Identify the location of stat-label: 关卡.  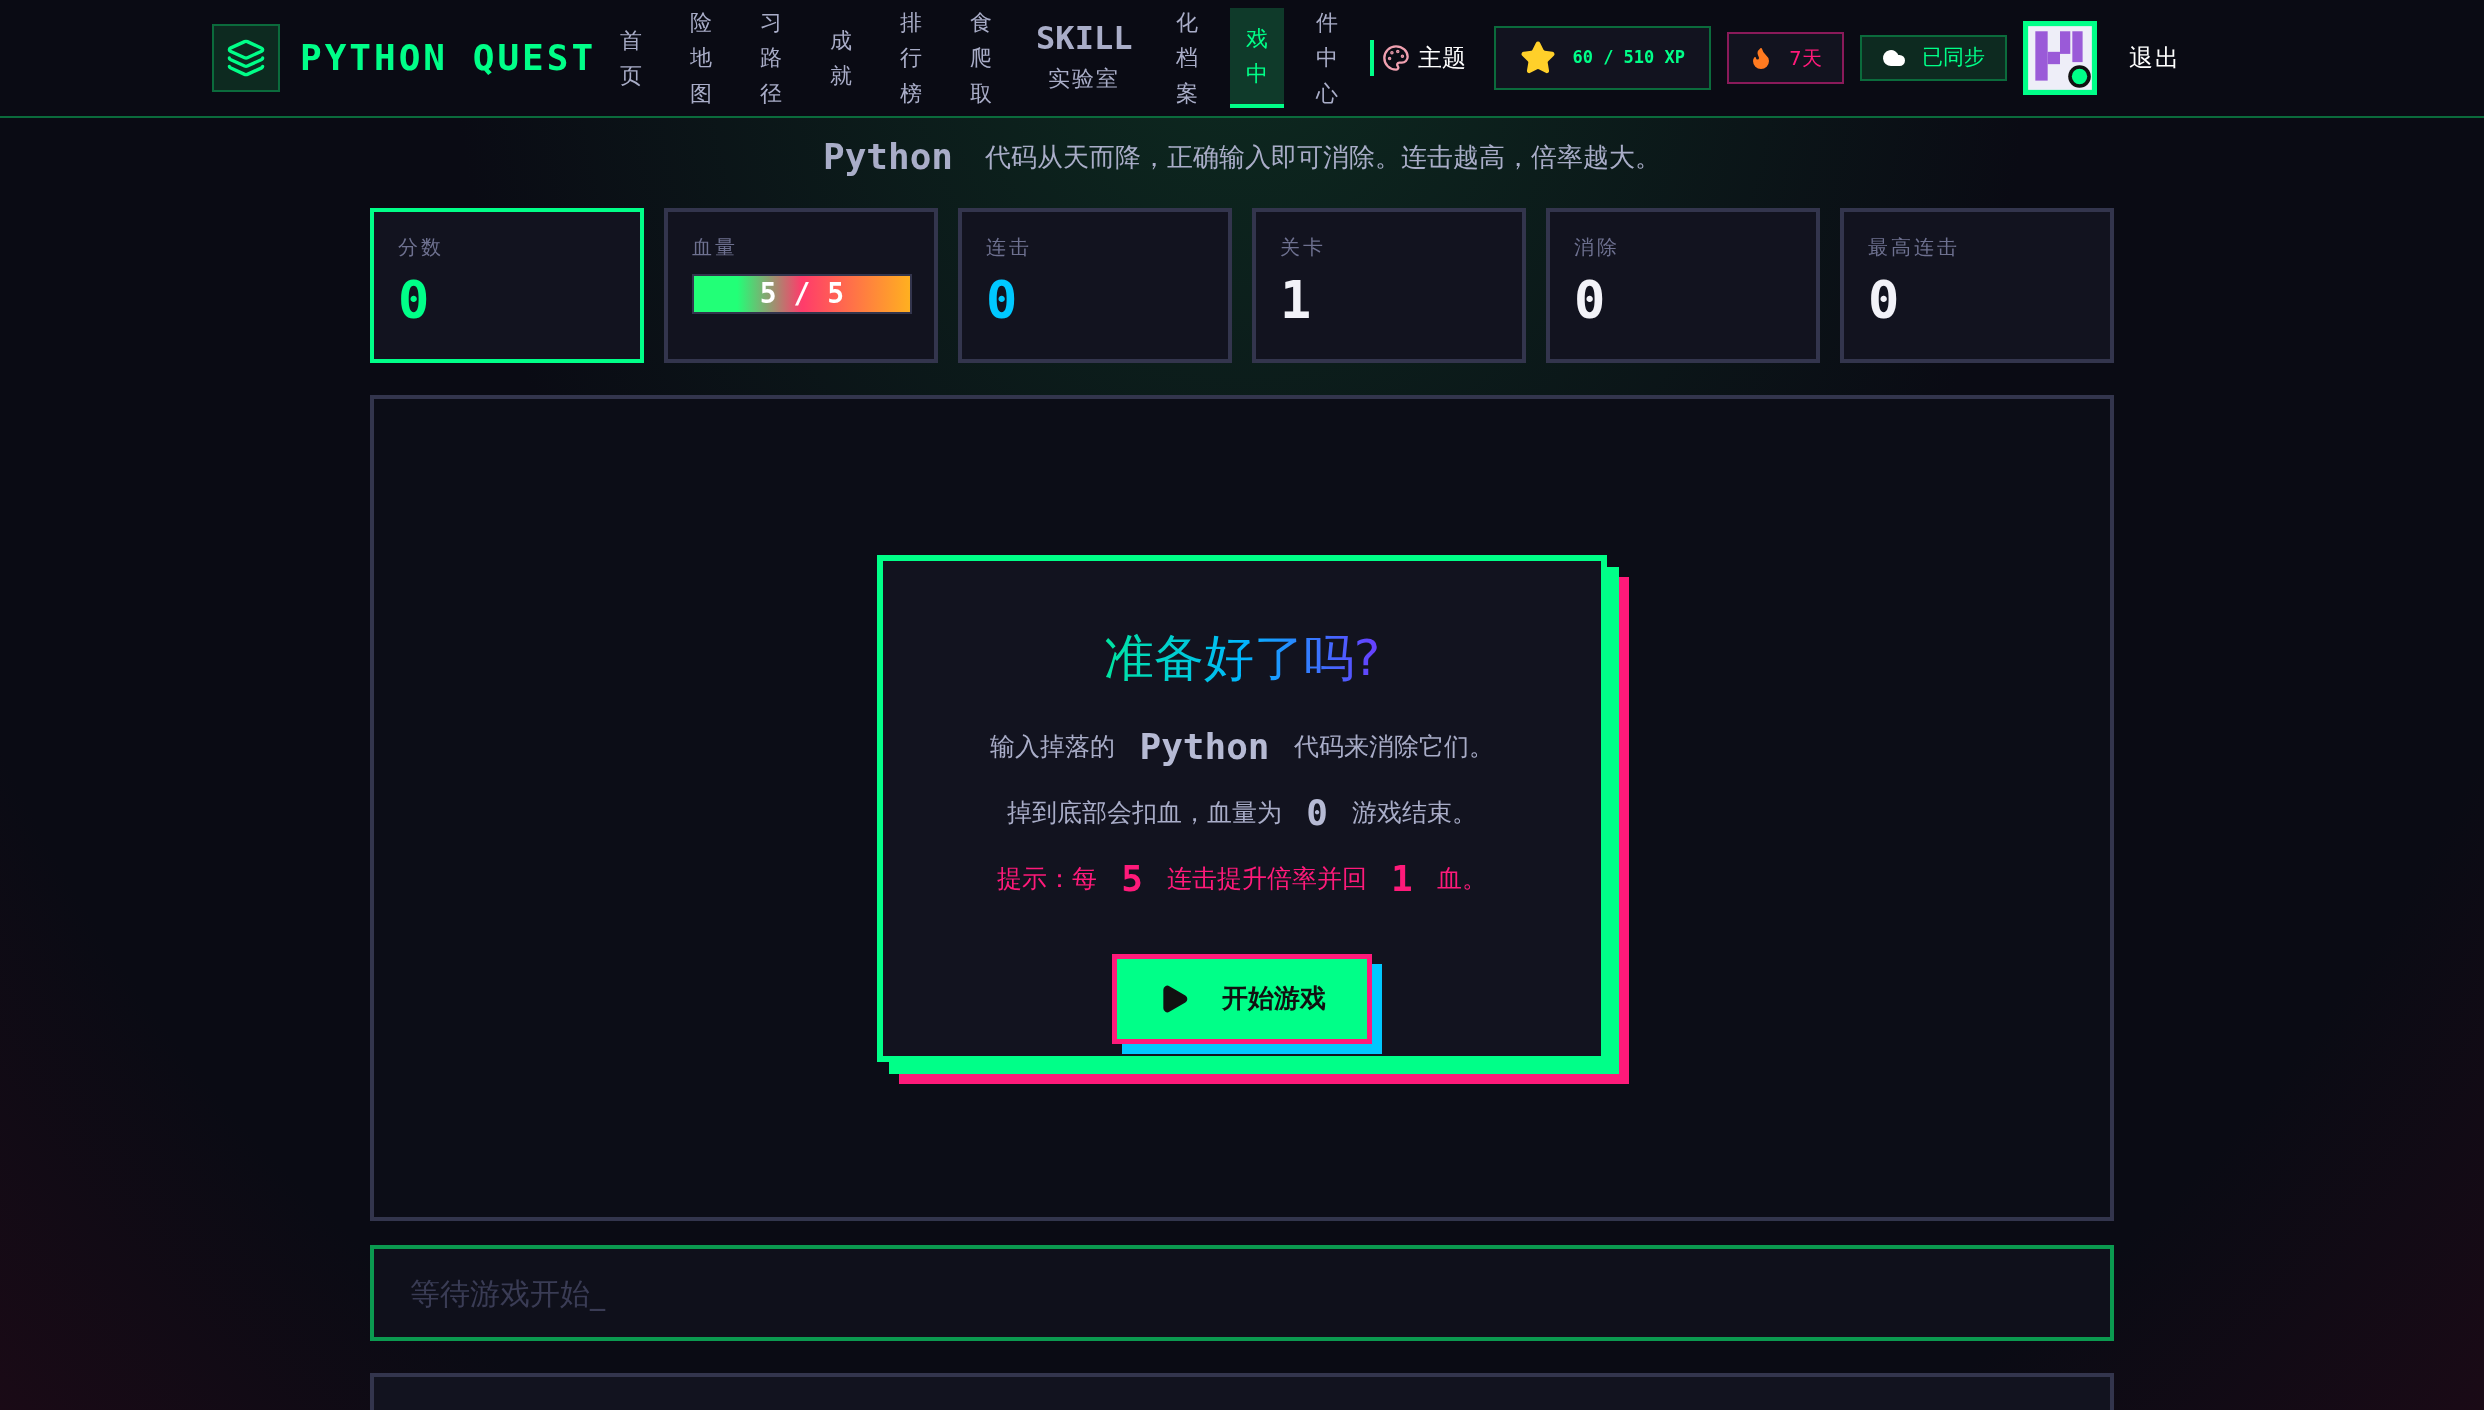
(1303, 247).